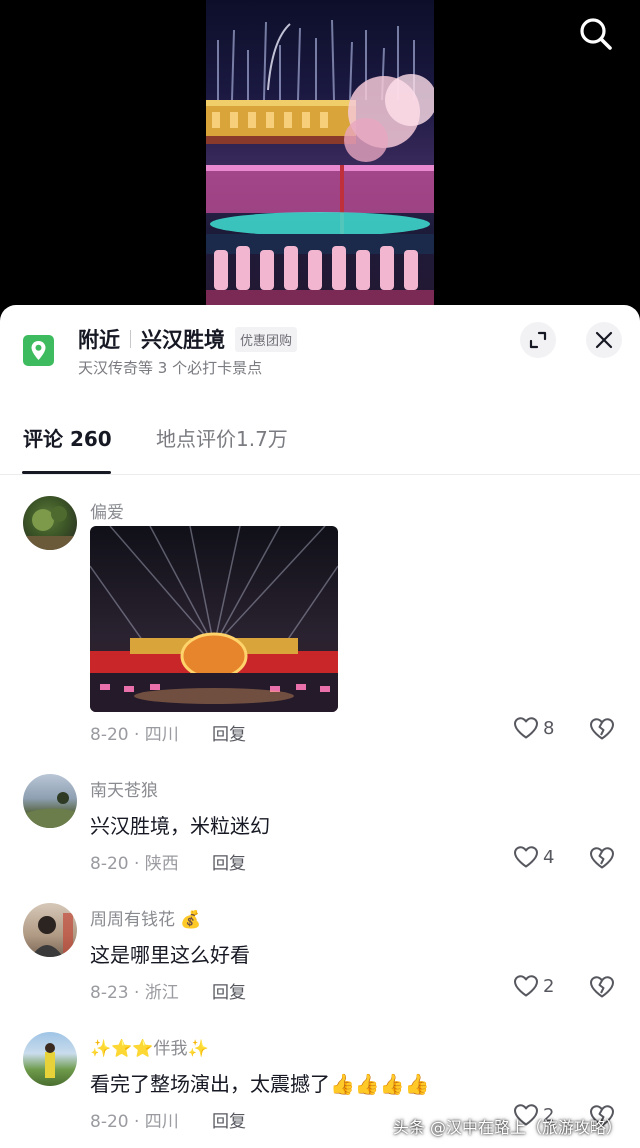  I want to click on tab-bar: 评论 260 地点评价1.7万, so click(320, 444).